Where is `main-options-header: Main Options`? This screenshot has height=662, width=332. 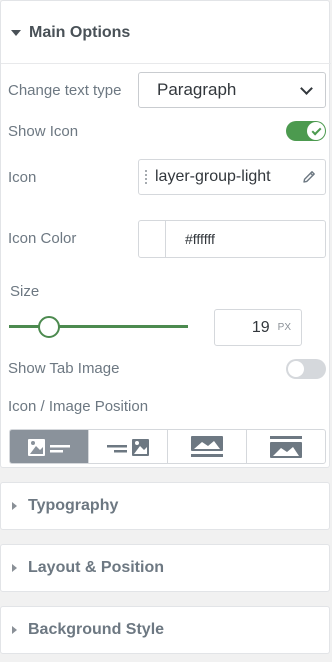
main-options-header: Main Options is located at coordinates (70, 33).